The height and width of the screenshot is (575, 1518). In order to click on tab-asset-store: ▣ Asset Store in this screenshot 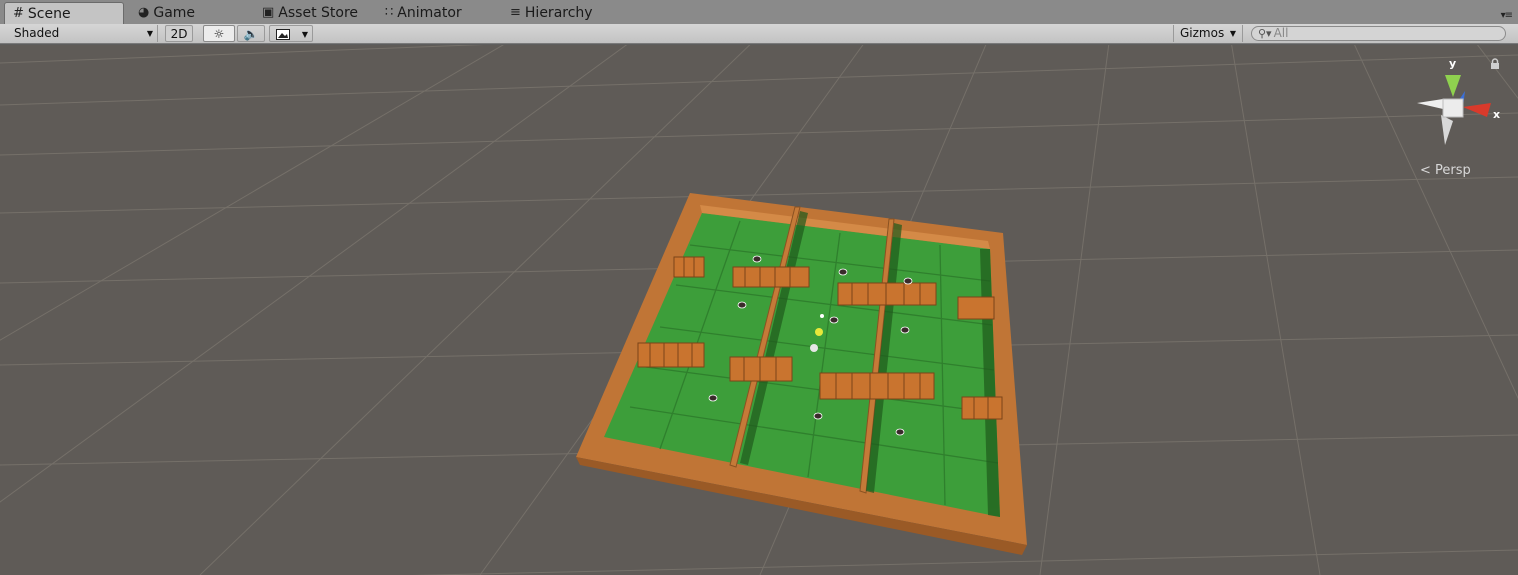, I will do `click(314, 13)`.